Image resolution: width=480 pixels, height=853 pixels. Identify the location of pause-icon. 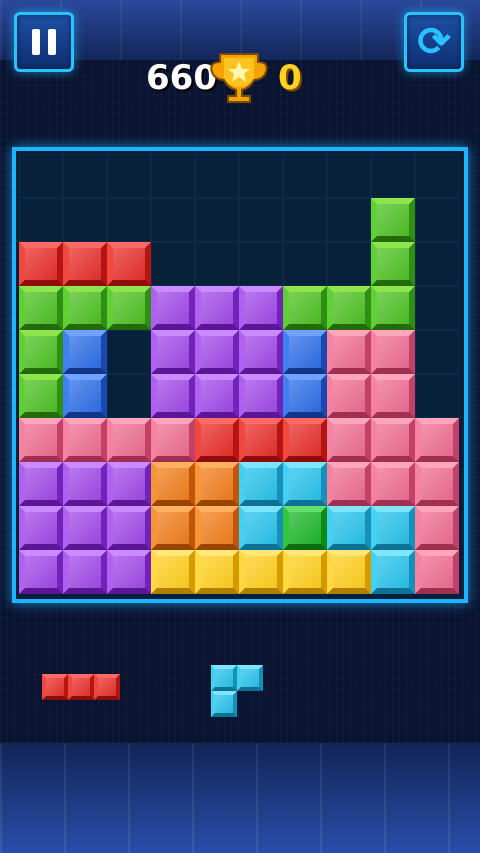
(44, 42).